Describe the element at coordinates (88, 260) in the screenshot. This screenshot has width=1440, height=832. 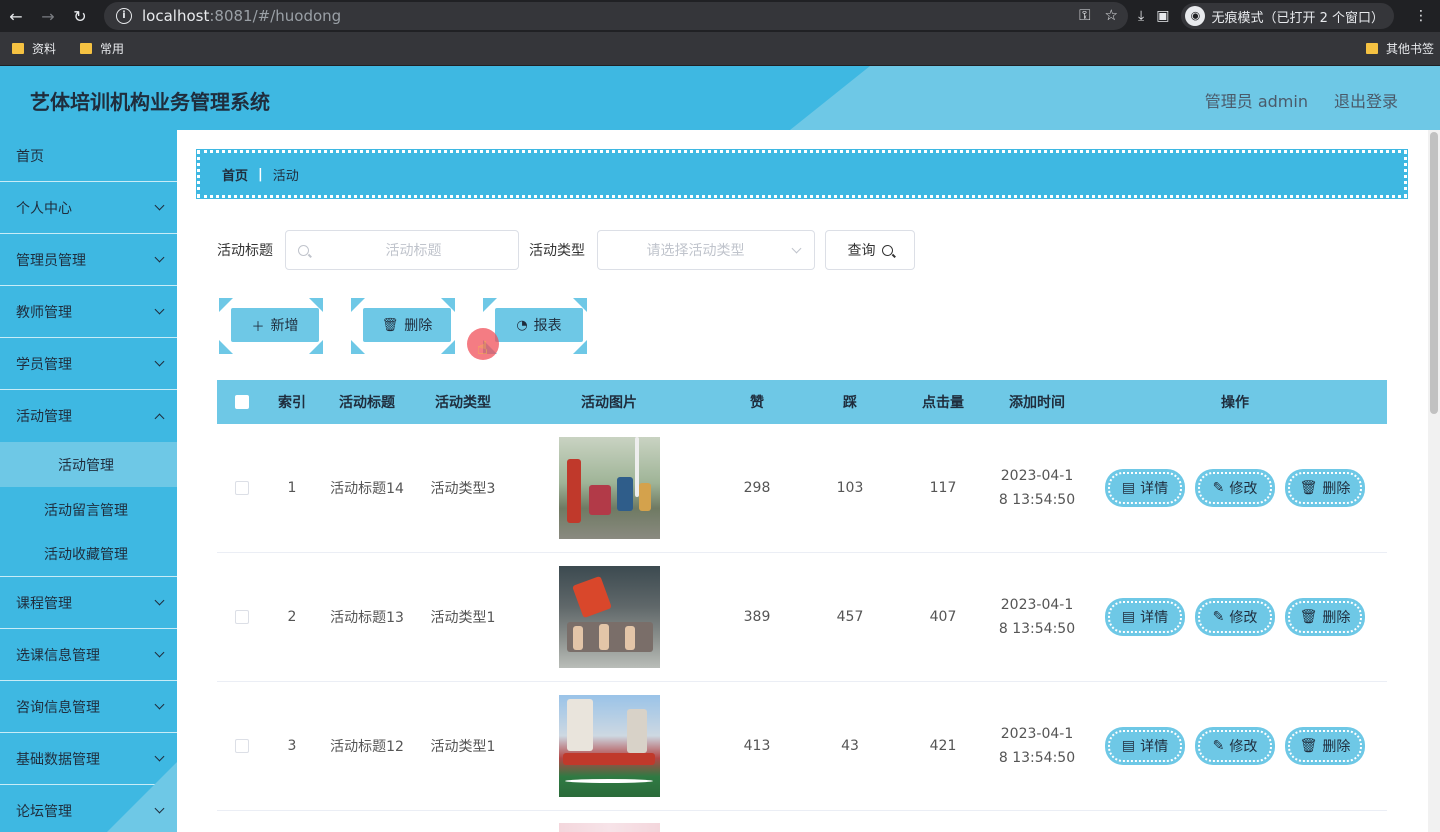
I see `sidebar-item-admins: 管理员管理` at that location.